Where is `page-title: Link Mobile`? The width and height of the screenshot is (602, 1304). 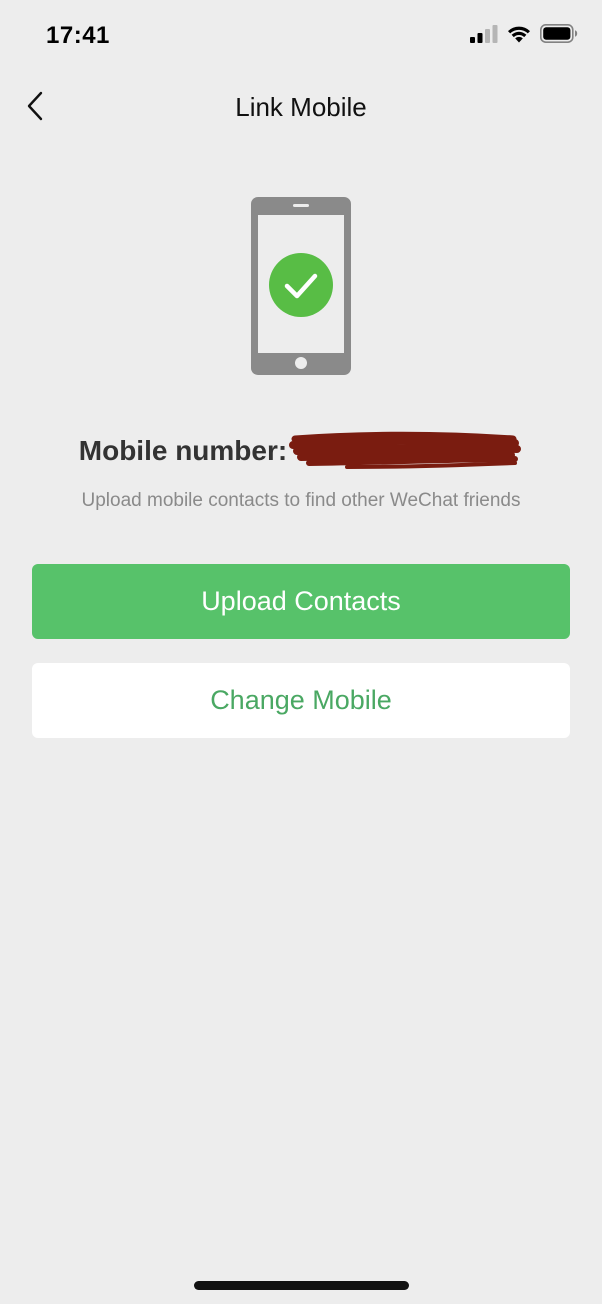 page-title: Link Mobile is located at coordinates (301, 107).